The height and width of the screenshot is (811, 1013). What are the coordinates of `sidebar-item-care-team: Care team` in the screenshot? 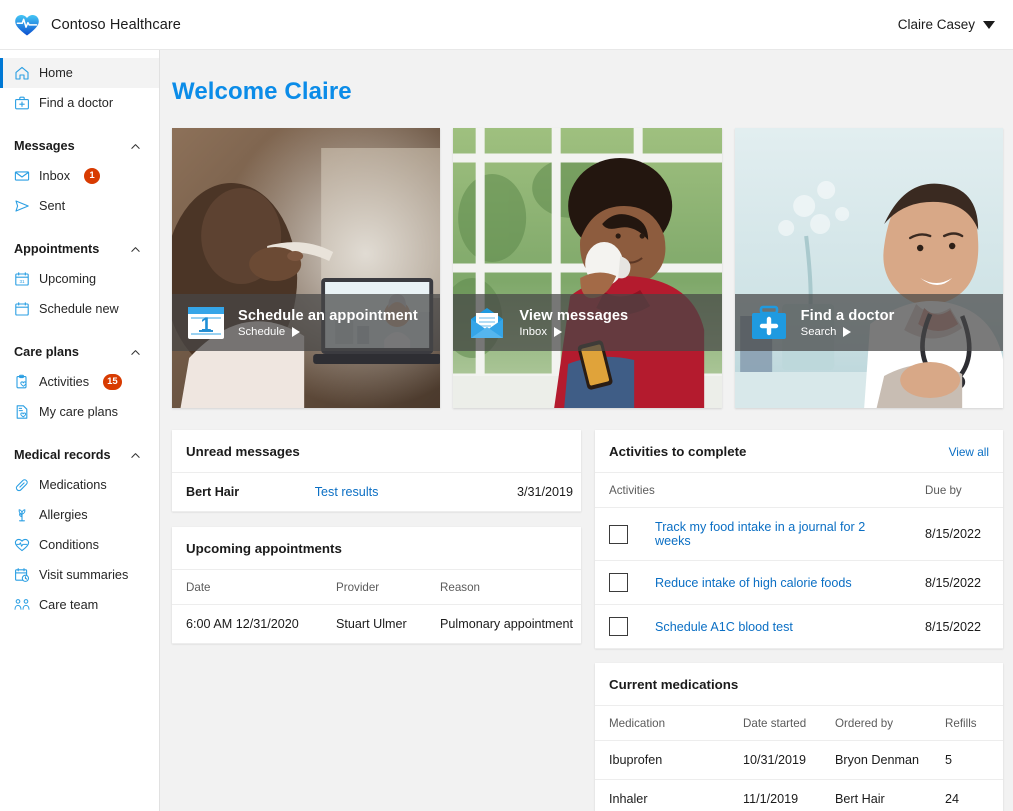 It's located at (79, 605).